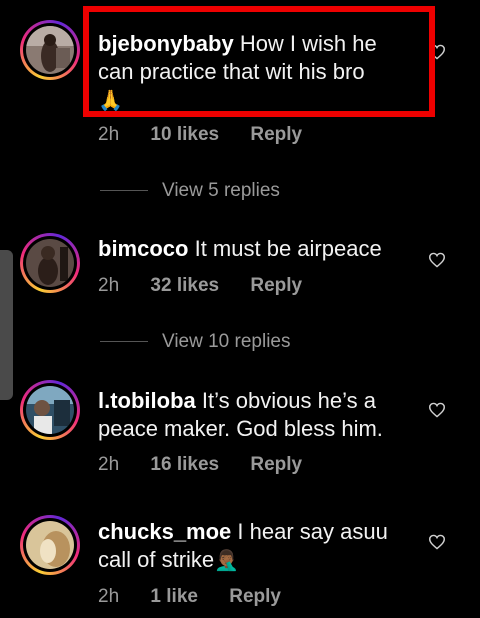 The width and height of the screenshot is (480, 618). Describe the element at coordinates (143, 248) in the screenshot. I see `comment-username: bimcoco` at that location.